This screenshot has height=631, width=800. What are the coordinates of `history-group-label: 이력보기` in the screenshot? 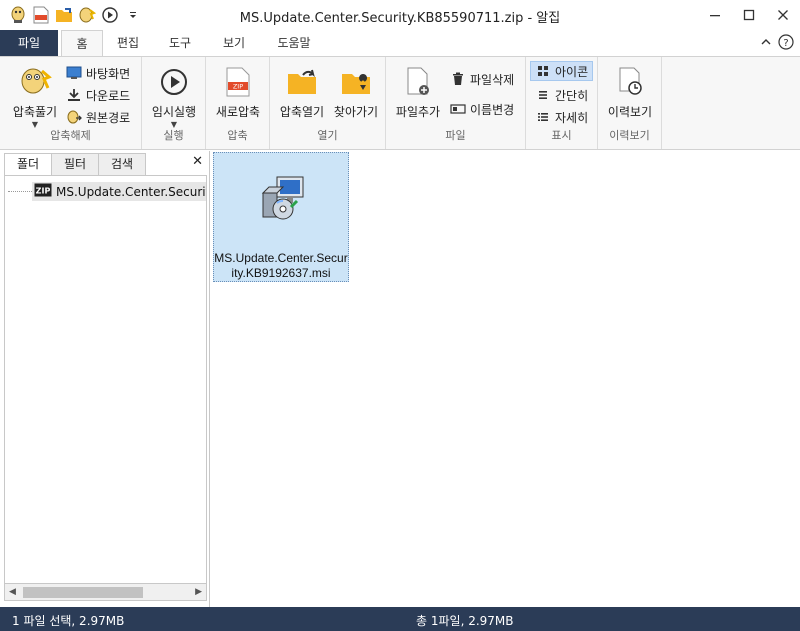 It's located at (629, 135).